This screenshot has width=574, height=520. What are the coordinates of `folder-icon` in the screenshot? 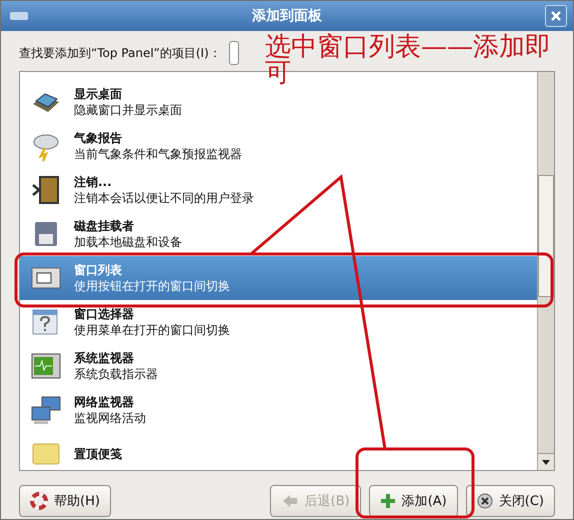 It's located at (46, 454).